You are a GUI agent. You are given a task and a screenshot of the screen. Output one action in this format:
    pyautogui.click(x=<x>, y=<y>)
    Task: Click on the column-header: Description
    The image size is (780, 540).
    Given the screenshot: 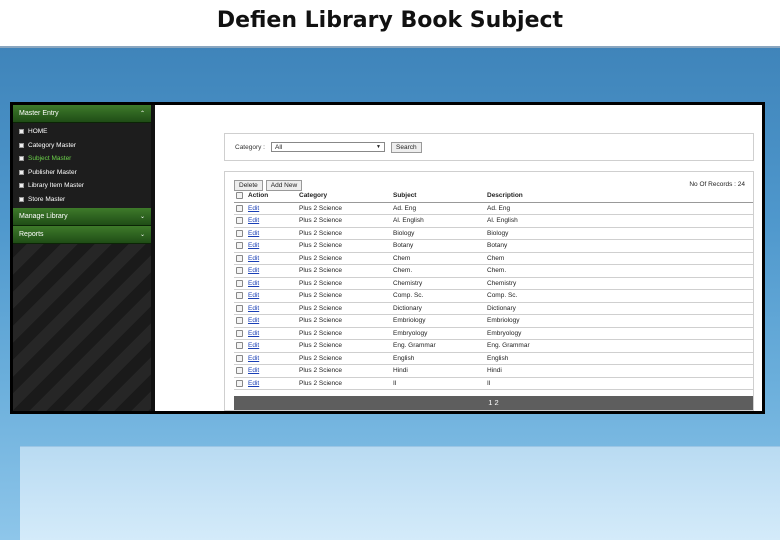 What is the action you would take?
    pyautogui.click(x=619, y=196)
    